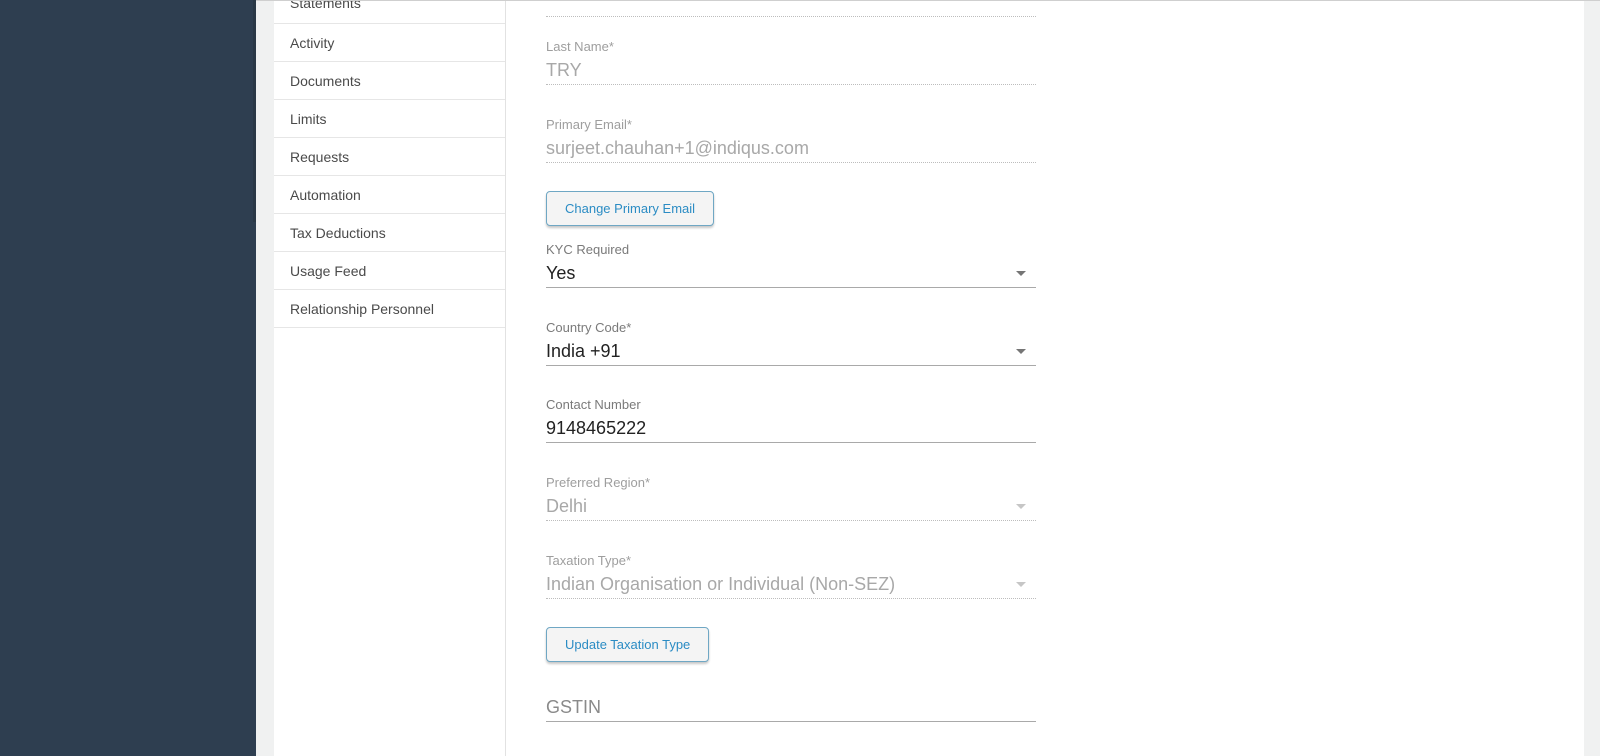 The image size is (1600, 756). What do you see at coordinates (389, 12) in the screenshot?
I see `sub-nav-item-statements: Statements` at bounding box center [389, 12].